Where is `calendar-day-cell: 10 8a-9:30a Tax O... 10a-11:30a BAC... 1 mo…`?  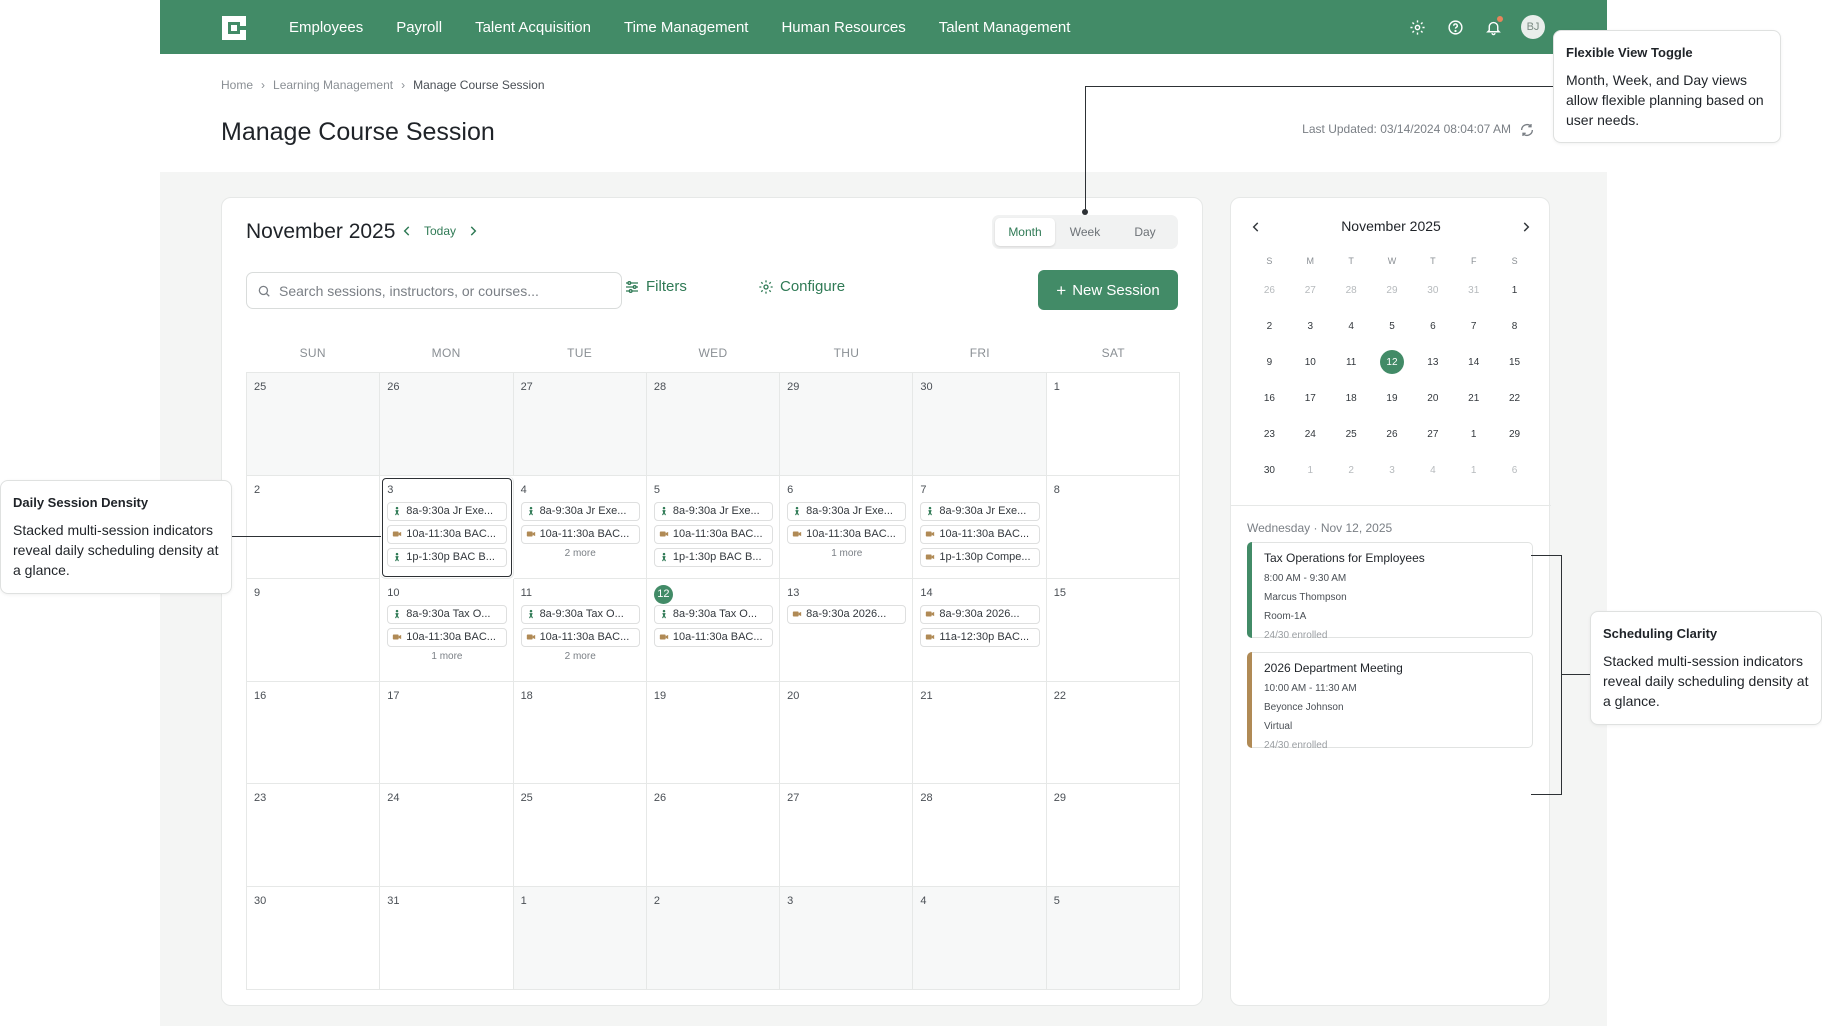 calendar-day-cell: 10 8a-9:30a Tax O... 10a-11:30a BAC... 1 mo… is located at coordinates (447, 630).